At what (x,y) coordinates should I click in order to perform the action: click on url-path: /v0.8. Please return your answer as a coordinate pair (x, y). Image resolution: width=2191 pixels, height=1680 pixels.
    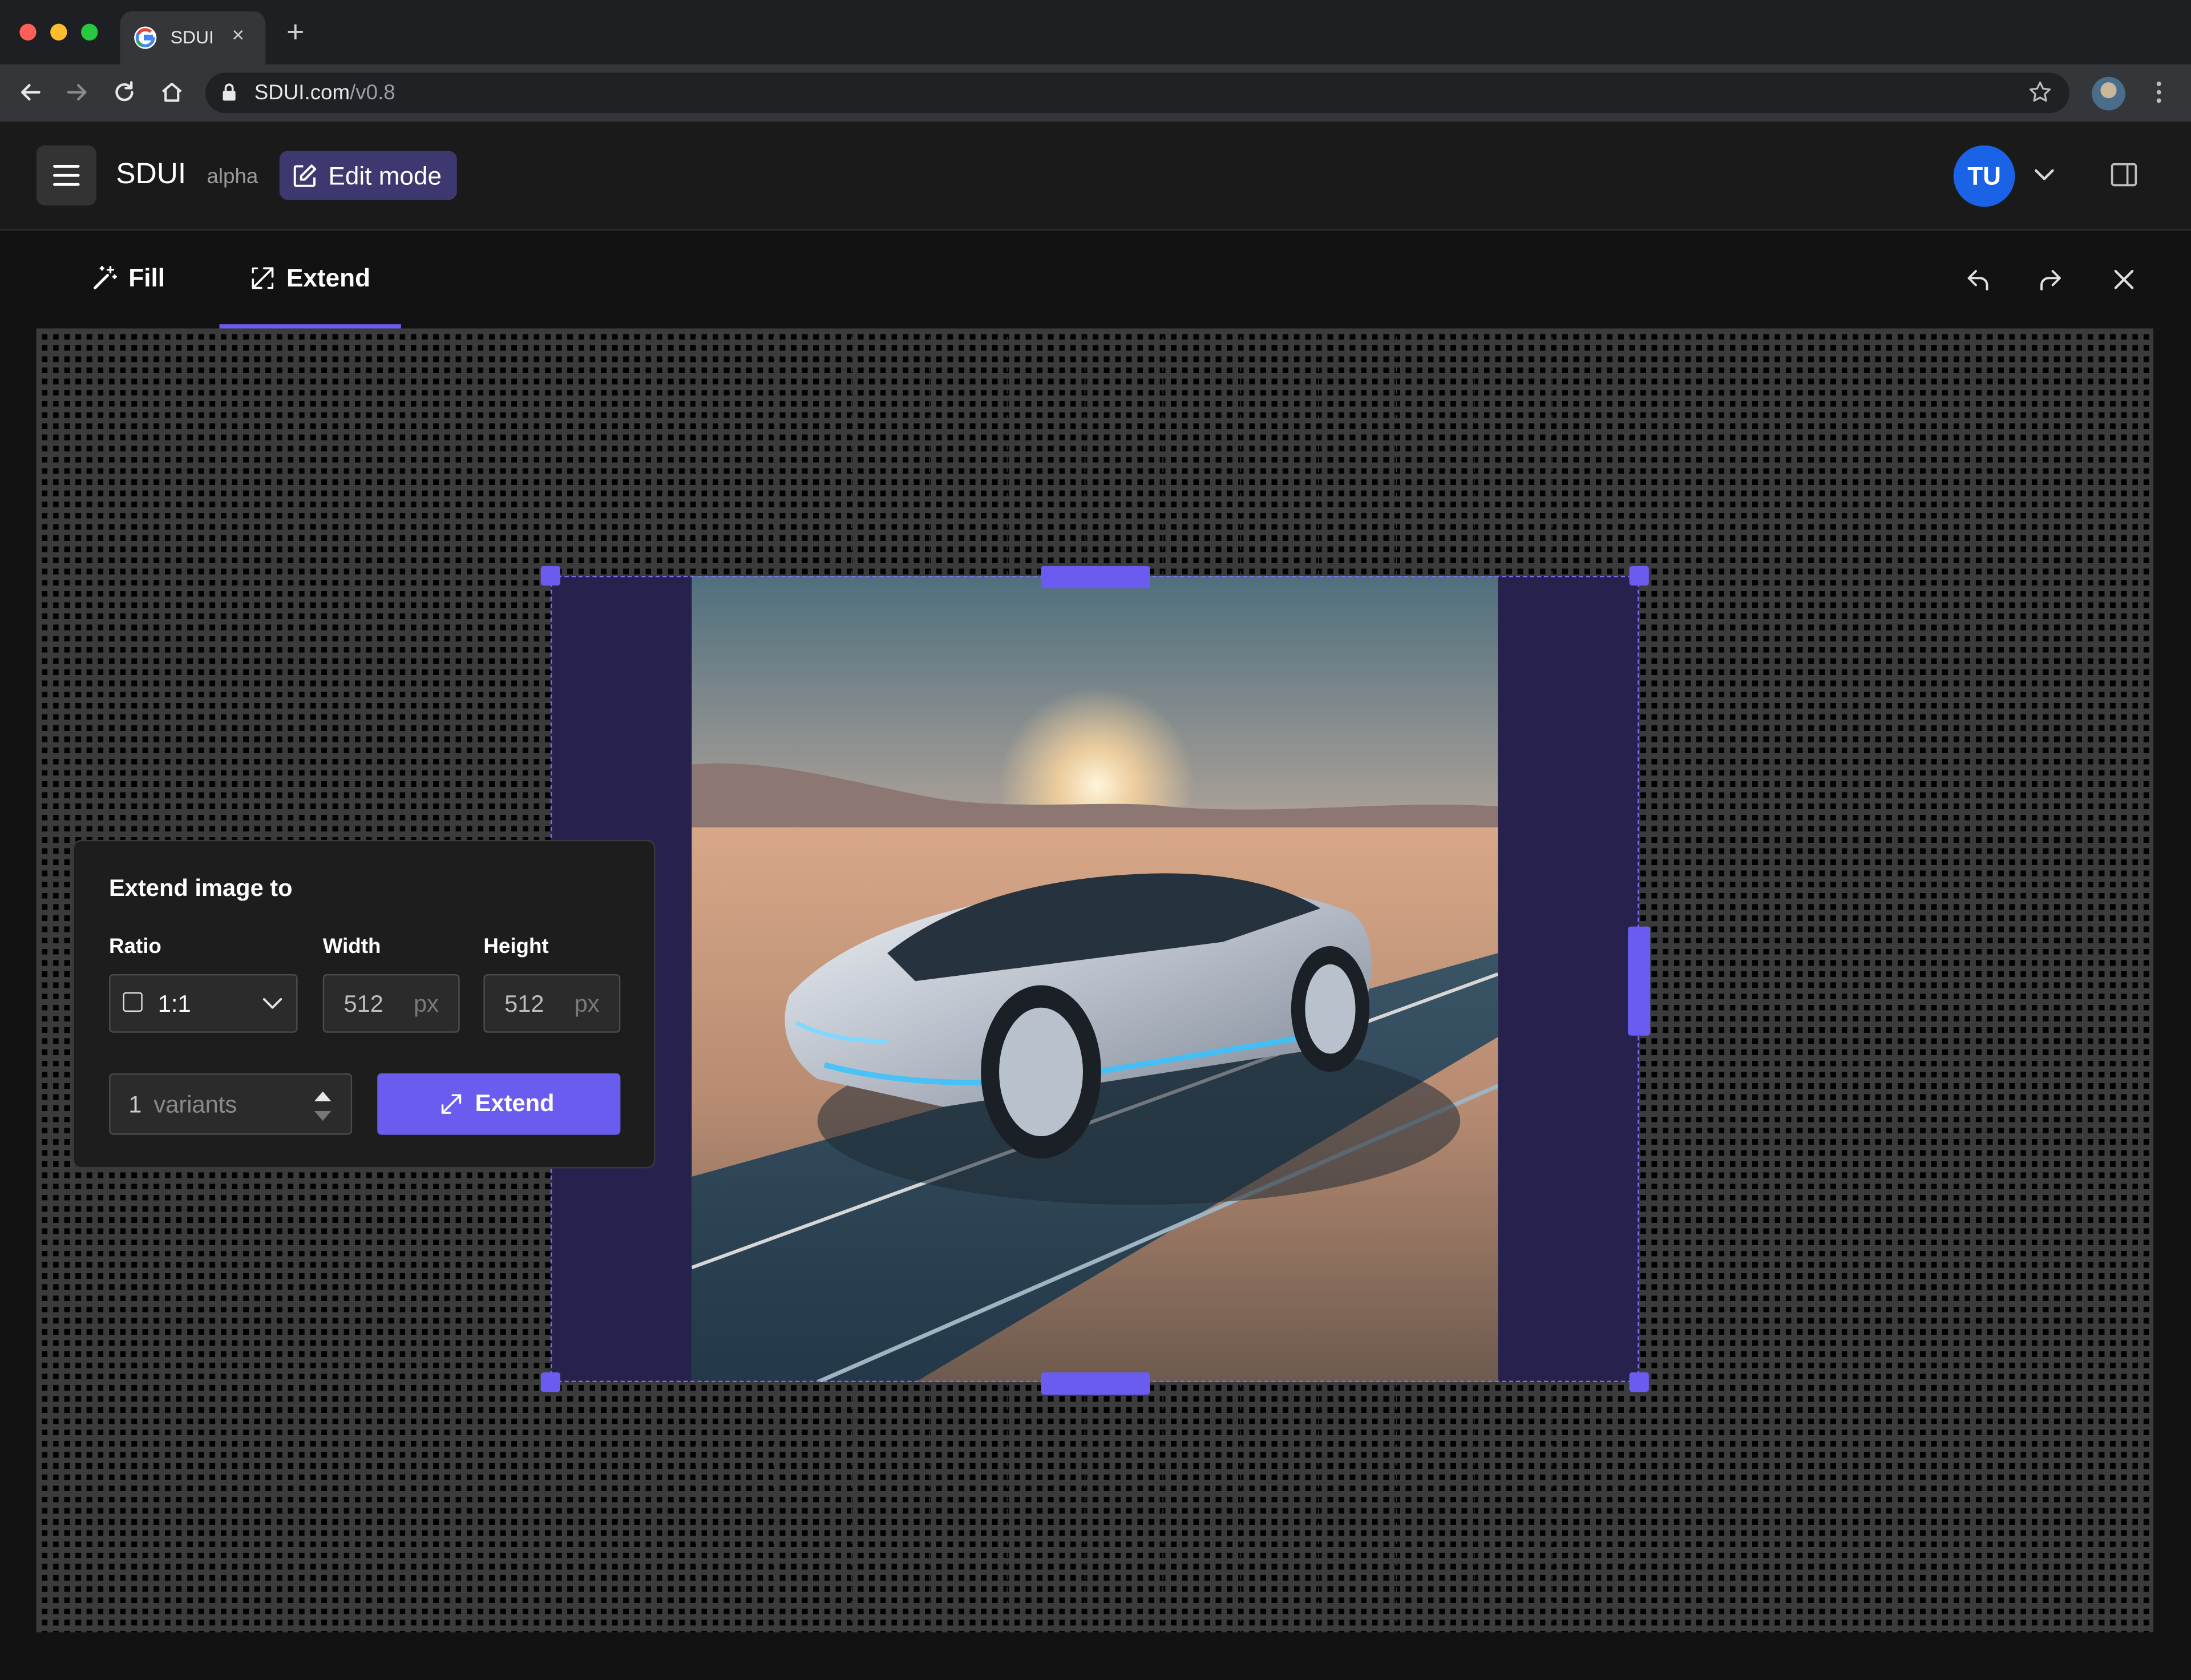
    Looking at the image, I should click on (372, 93).